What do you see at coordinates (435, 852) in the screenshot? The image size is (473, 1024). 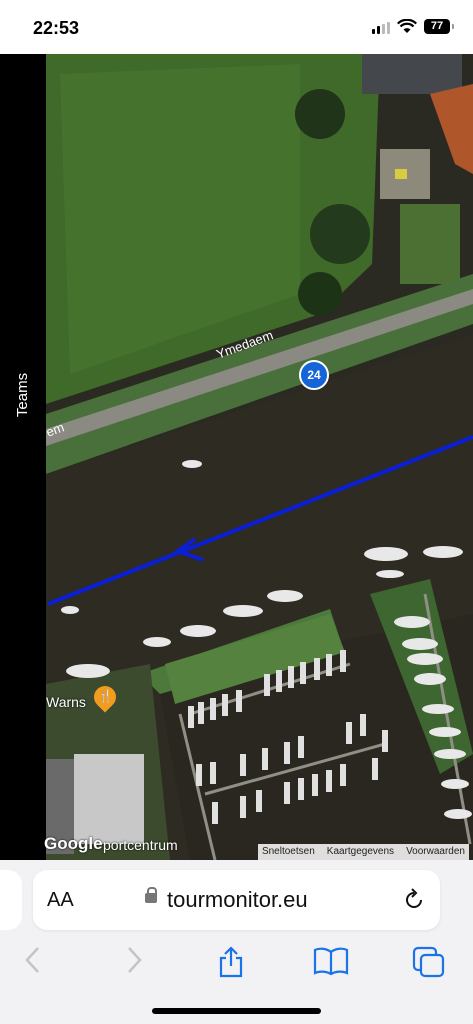 I see `terms-link: Voorwaarden` at bounding box center [435, 852].